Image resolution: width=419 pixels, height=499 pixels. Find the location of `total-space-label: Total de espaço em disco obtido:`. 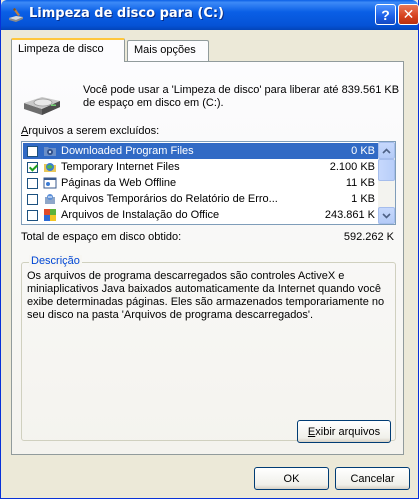

total-space-label: Total de espaço em disco obtido: is located at coordinates (101, 237).